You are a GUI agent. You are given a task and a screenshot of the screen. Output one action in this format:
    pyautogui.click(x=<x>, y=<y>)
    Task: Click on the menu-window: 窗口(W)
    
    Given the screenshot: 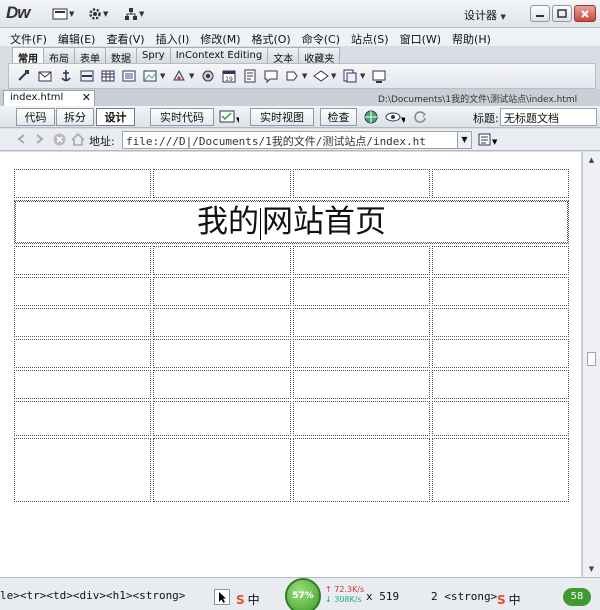 What is the action you would take?
    pyautogui.click(x=424, y=37)
    